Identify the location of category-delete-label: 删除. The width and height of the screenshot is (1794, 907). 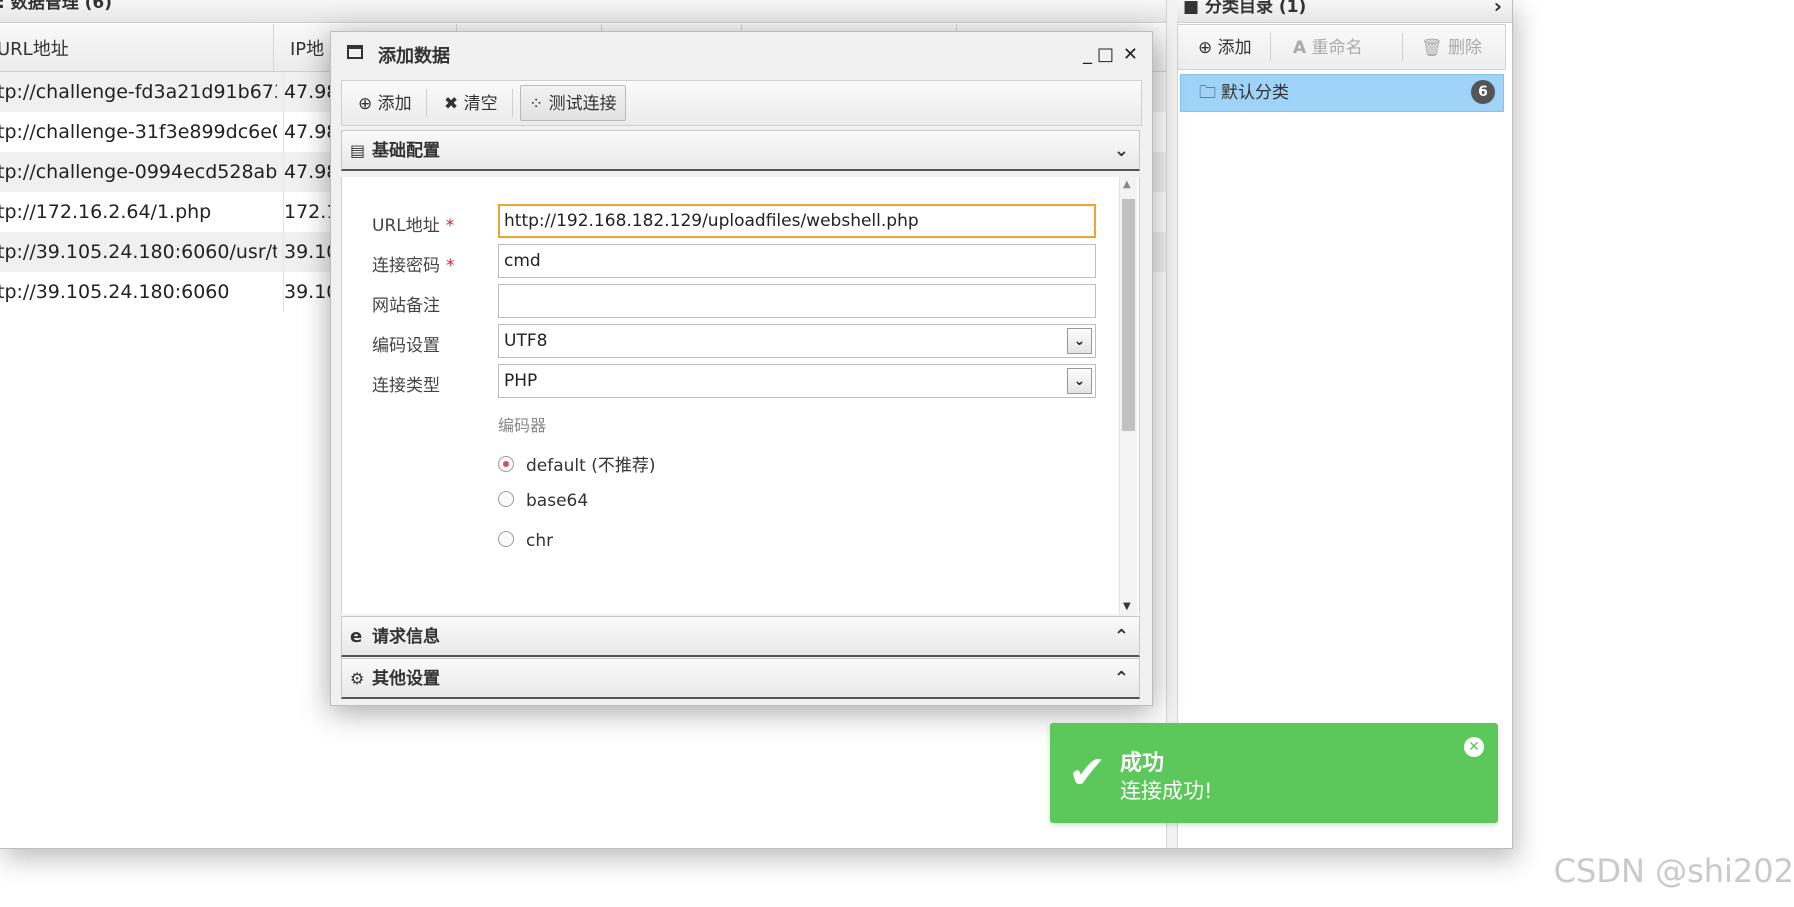
(1465, 48).